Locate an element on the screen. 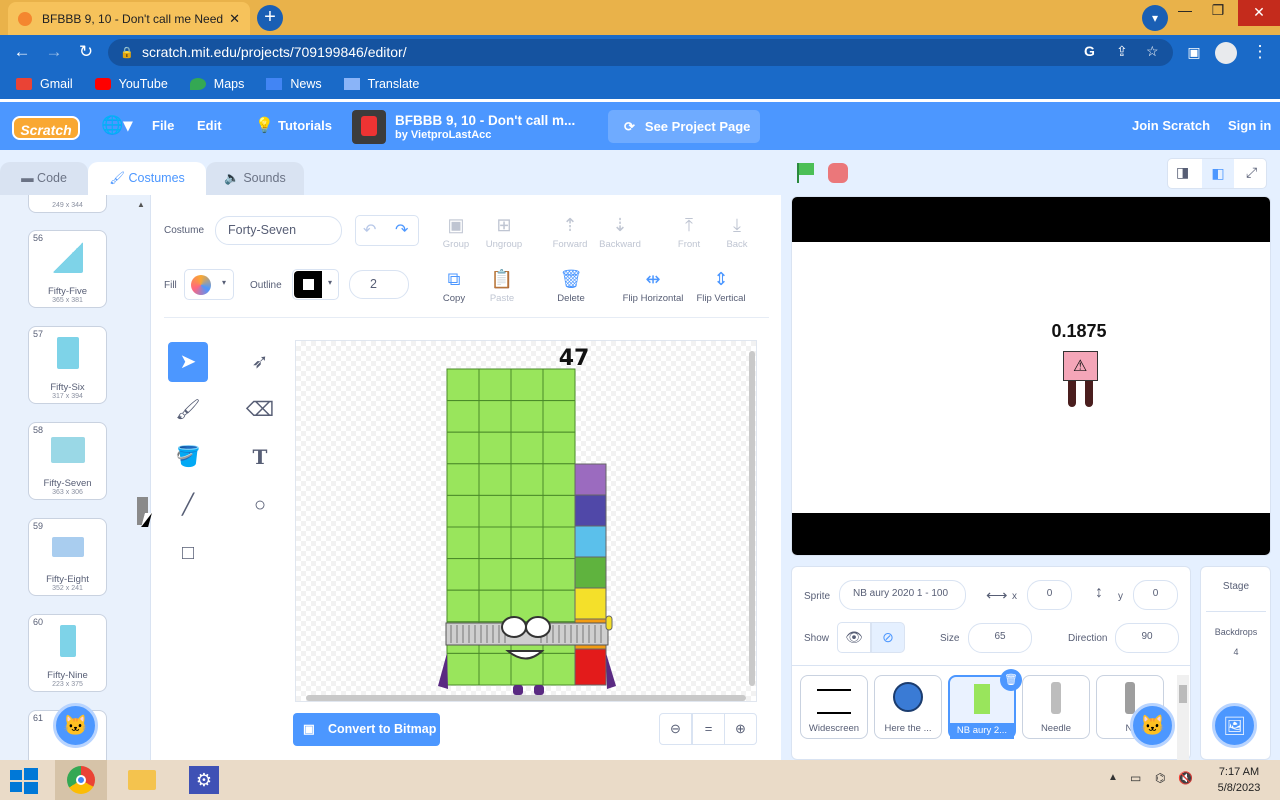 The width and height of the screenshot is (1280, 800). y-input: 0 is located at coordinates (1155, 595).